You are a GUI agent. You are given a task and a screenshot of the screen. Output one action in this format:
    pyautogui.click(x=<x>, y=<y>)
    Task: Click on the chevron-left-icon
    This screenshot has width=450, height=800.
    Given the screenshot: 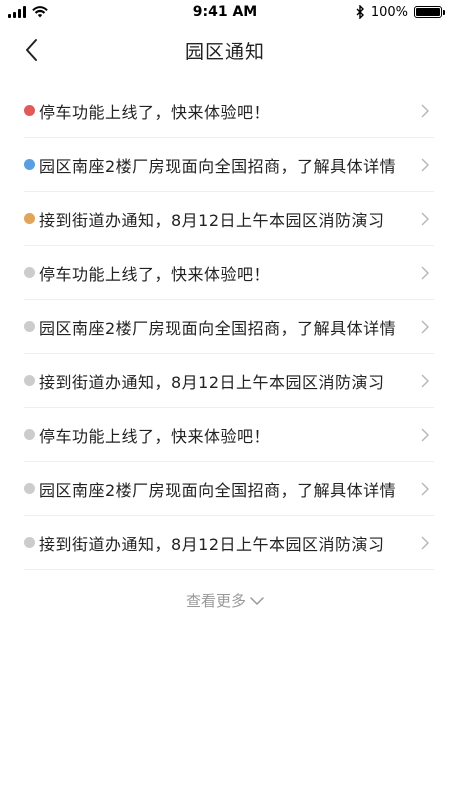 What is the action you would take?
    pyautogui.click(x=31, y=50)
    